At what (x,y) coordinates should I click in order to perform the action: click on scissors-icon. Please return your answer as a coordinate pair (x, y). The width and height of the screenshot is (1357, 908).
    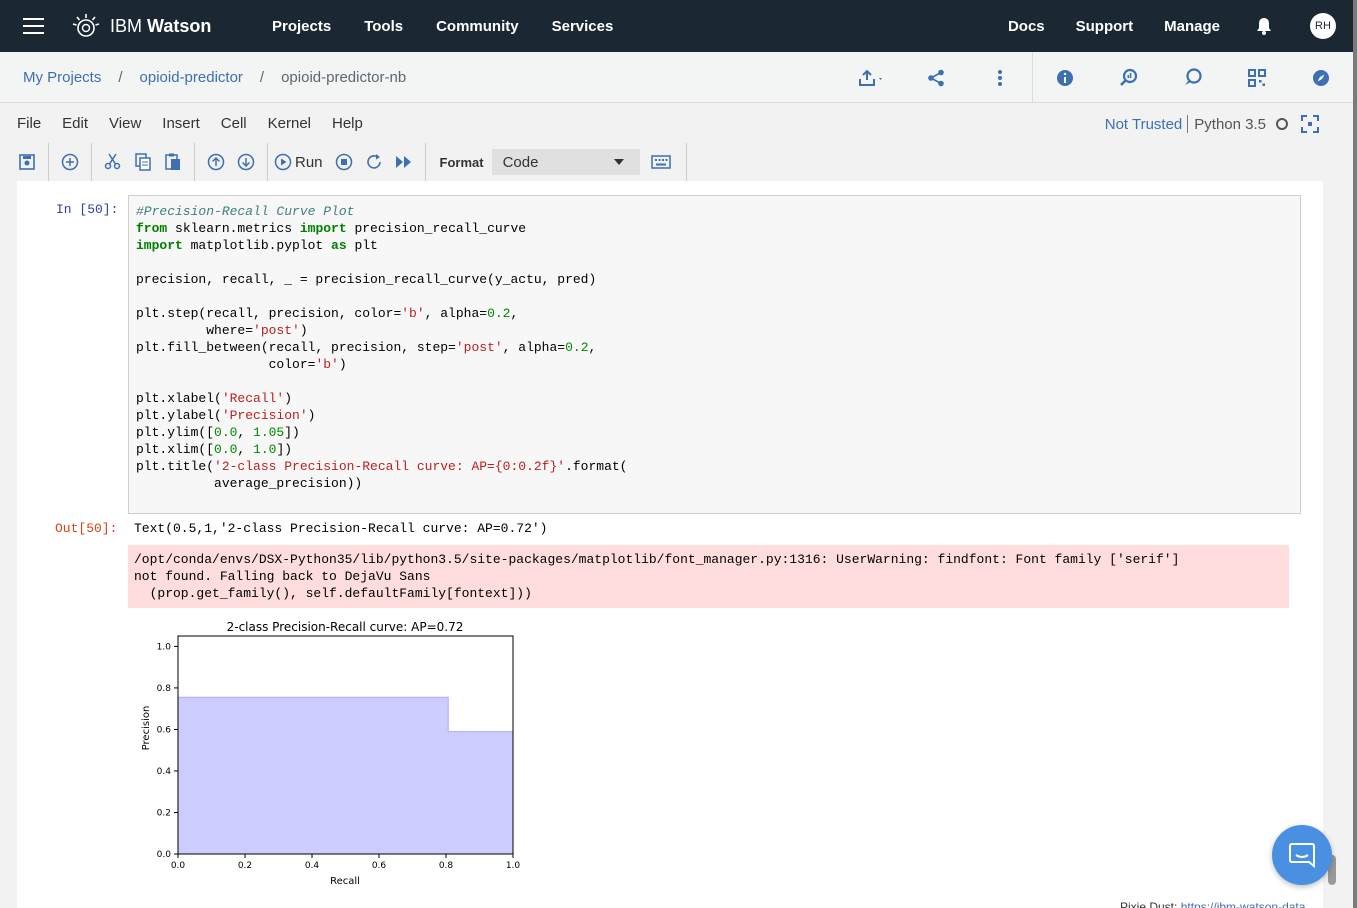
    Looking at the image, I should click on (112, 161).